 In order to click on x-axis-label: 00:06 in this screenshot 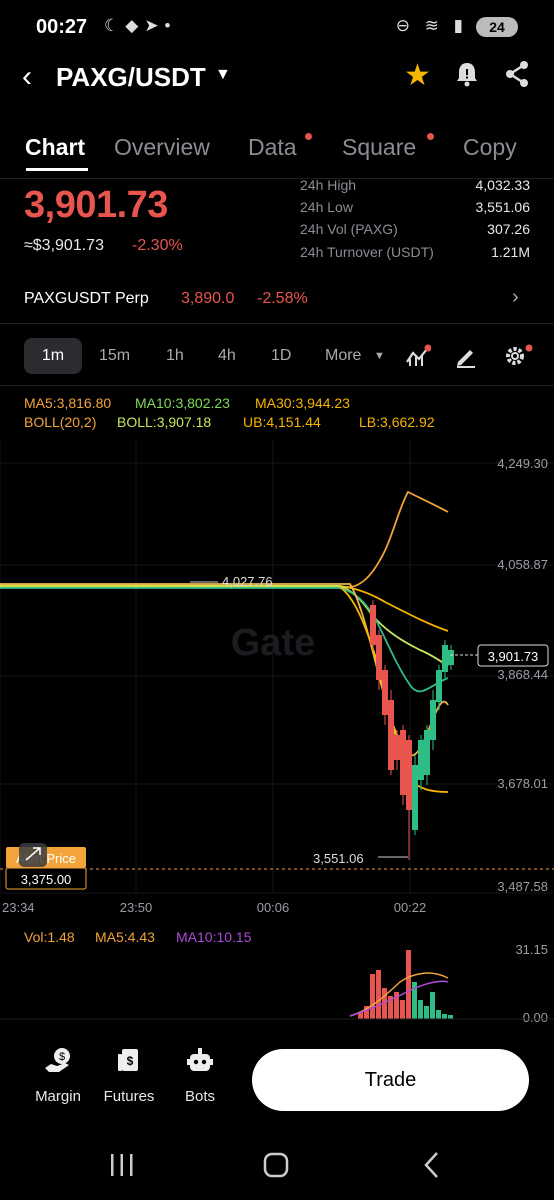, I will do `click(273, 907)`.